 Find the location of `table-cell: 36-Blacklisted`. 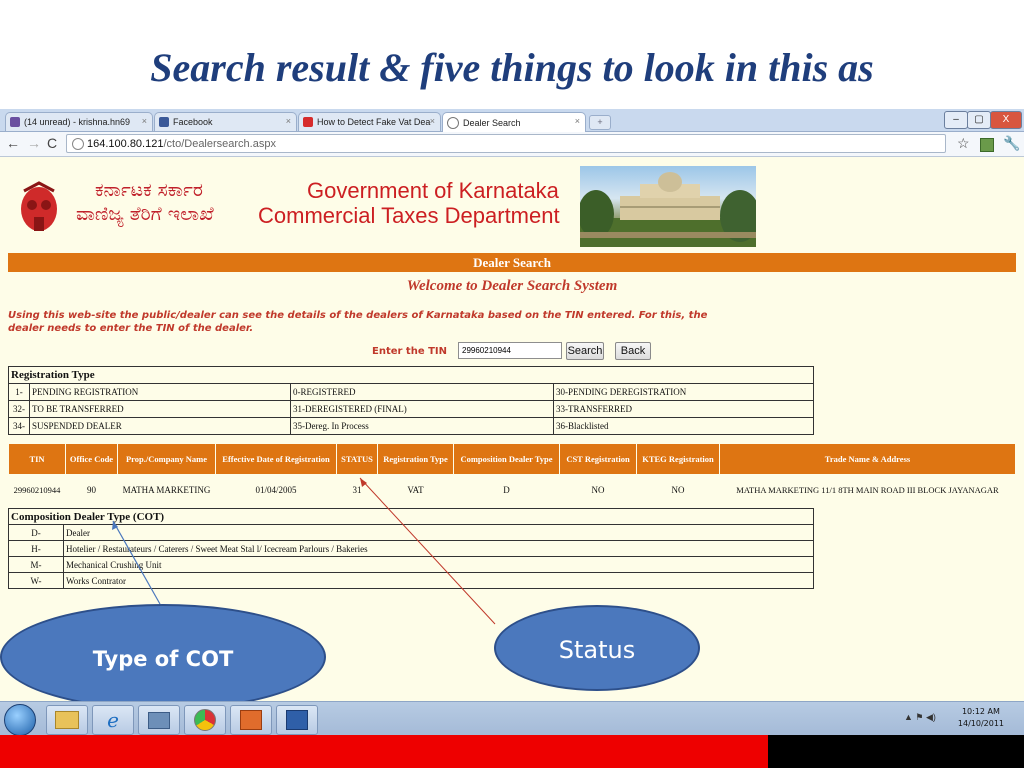

table-cell: 36-Blacklisted is located at coordinates (683, 426).